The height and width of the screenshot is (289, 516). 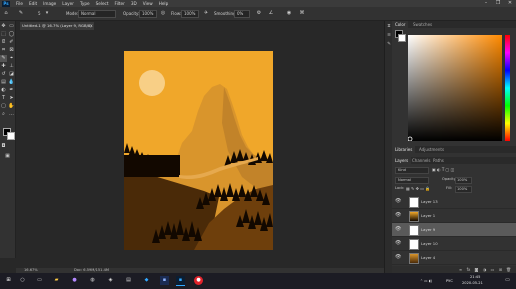 What do you see at coordinates (3, 74) in the screenshot?
I see `history-brush-icon: ↺` at bounding box center [3, 74].